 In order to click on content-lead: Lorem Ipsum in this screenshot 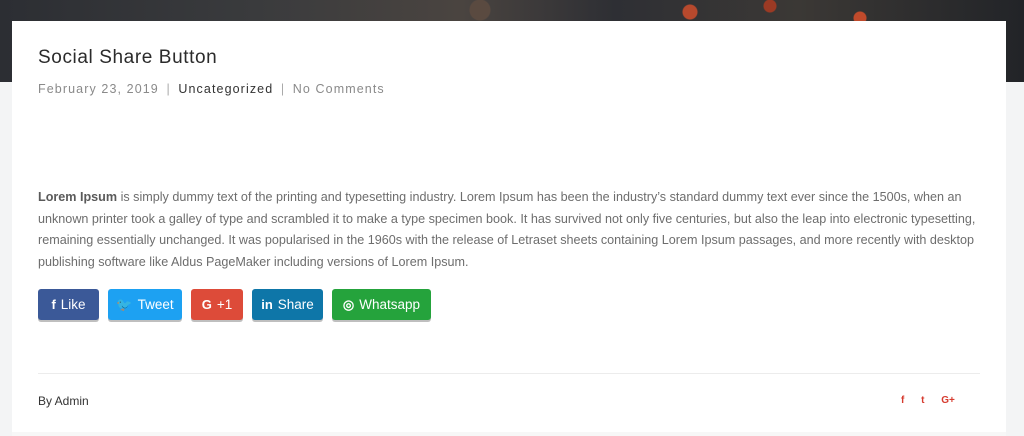, I will do `click(78, 197)`.